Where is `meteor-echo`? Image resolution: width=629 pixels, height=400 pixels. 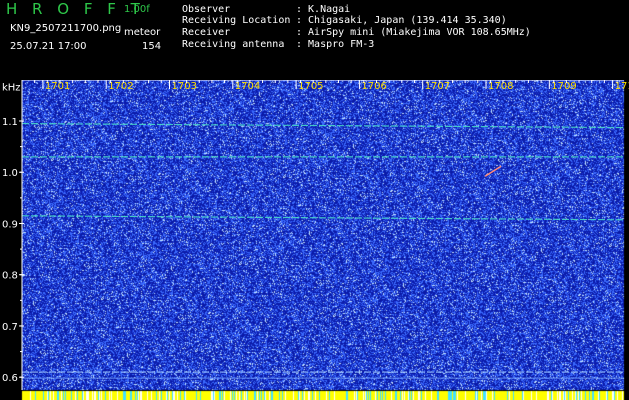
meteor-echo is located at coordinates (493, 171).